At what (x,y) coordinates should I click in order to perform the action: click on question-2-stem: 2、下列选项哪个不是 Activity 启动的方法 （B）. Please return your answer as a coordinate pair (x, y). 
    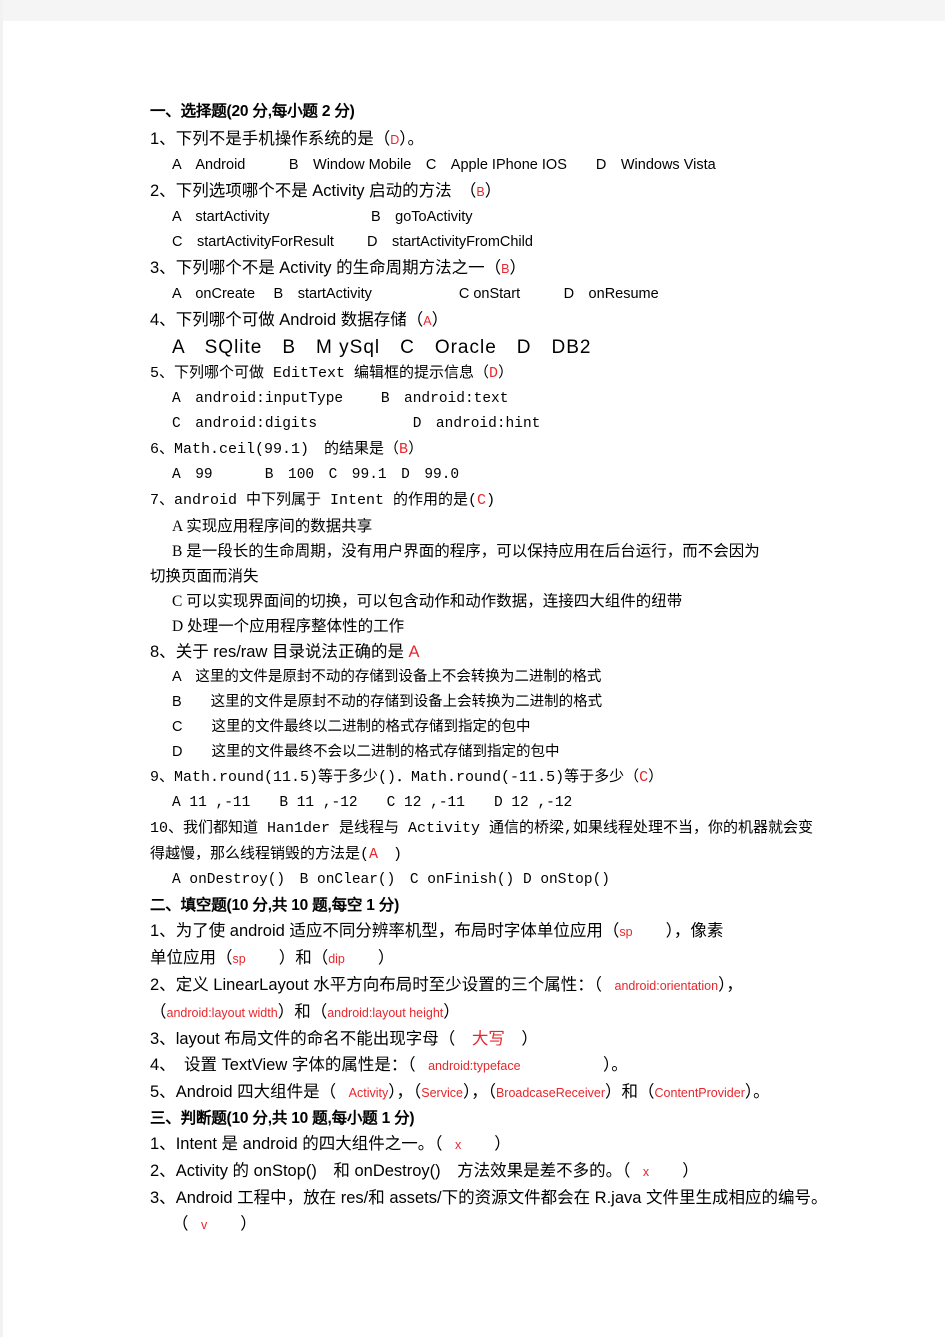
    Looking at the image, I should click on (530, 191).